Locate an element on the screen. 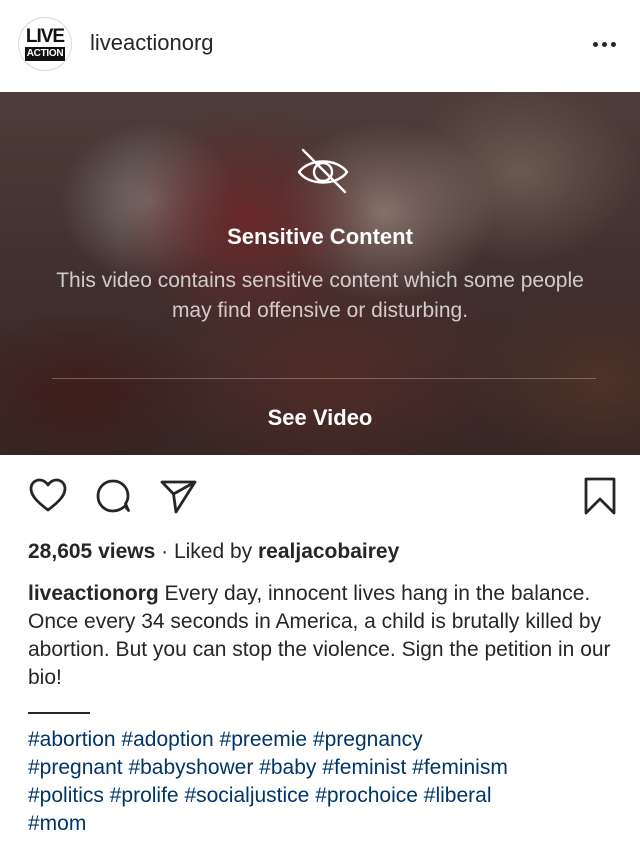  more-dots-icon is located at coordinates (604, 44).